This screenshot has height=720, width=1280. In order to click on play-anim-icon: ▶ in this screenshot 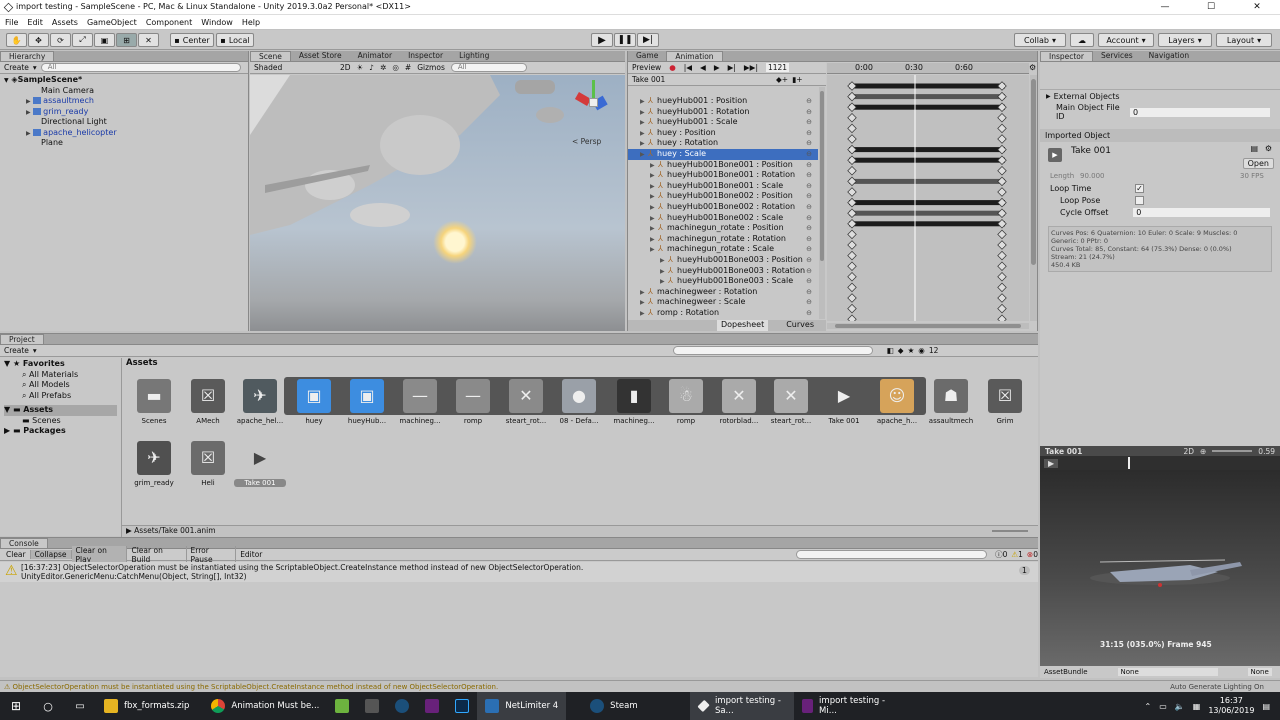, I will do `click(717, 67)`.